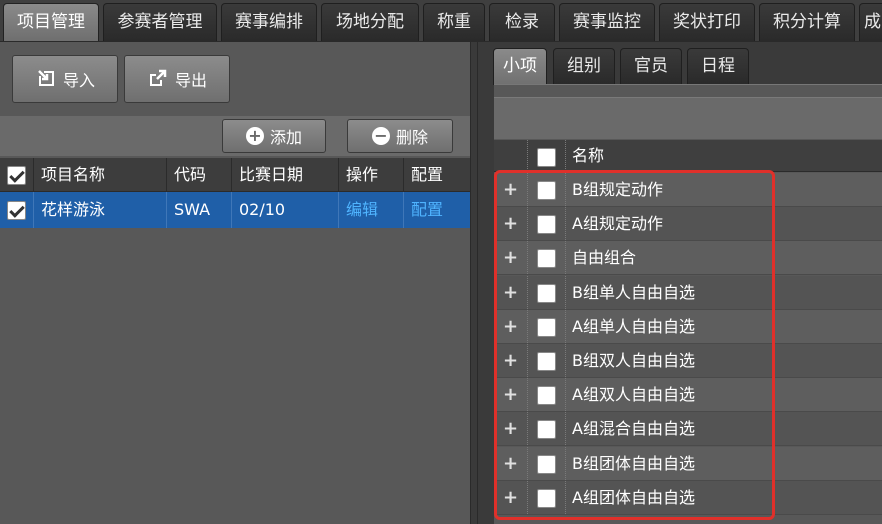  What do you see at coordinates (633, 497) in the screenshot?
I see `event-name: A组团体自由自选` at bounding box center [633, 497].